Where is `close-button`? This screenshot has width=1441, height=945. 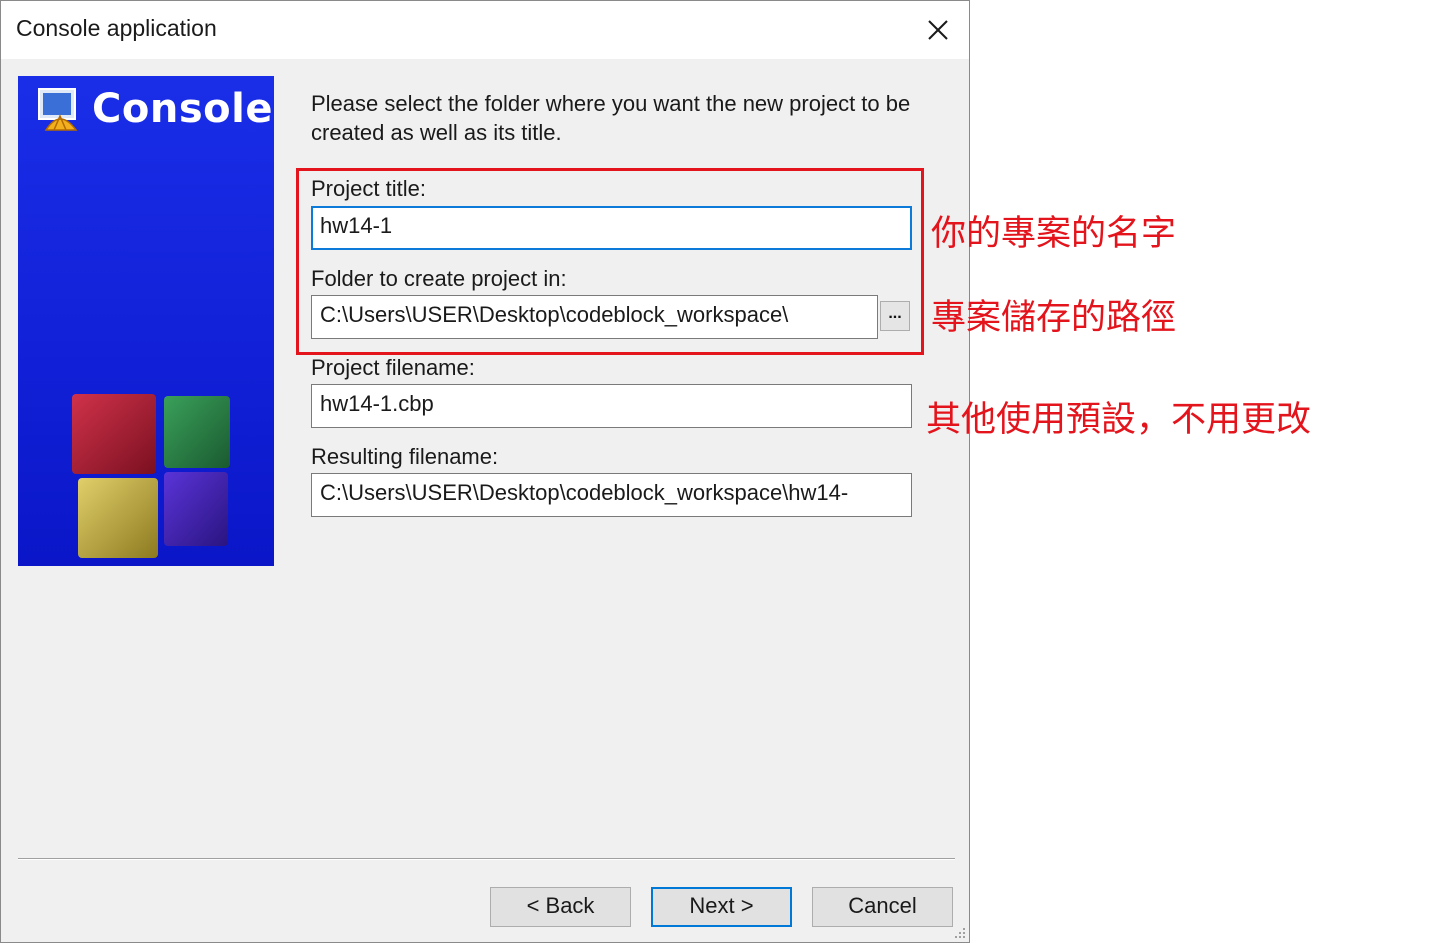 close-button is located at coordinates (938, 30).